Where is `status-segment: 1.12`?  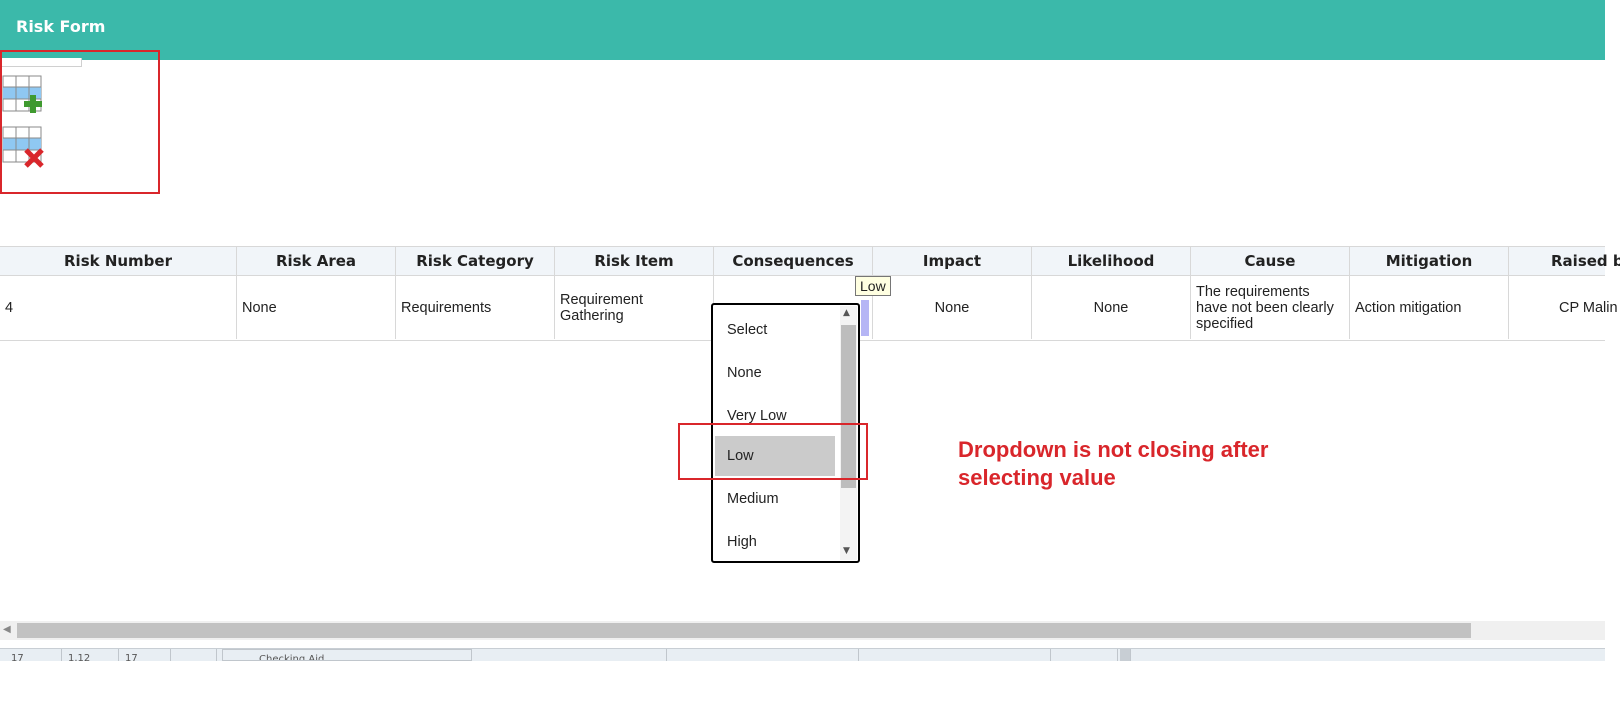 status-segment: 1.12 is located at coordinates (90, 655).